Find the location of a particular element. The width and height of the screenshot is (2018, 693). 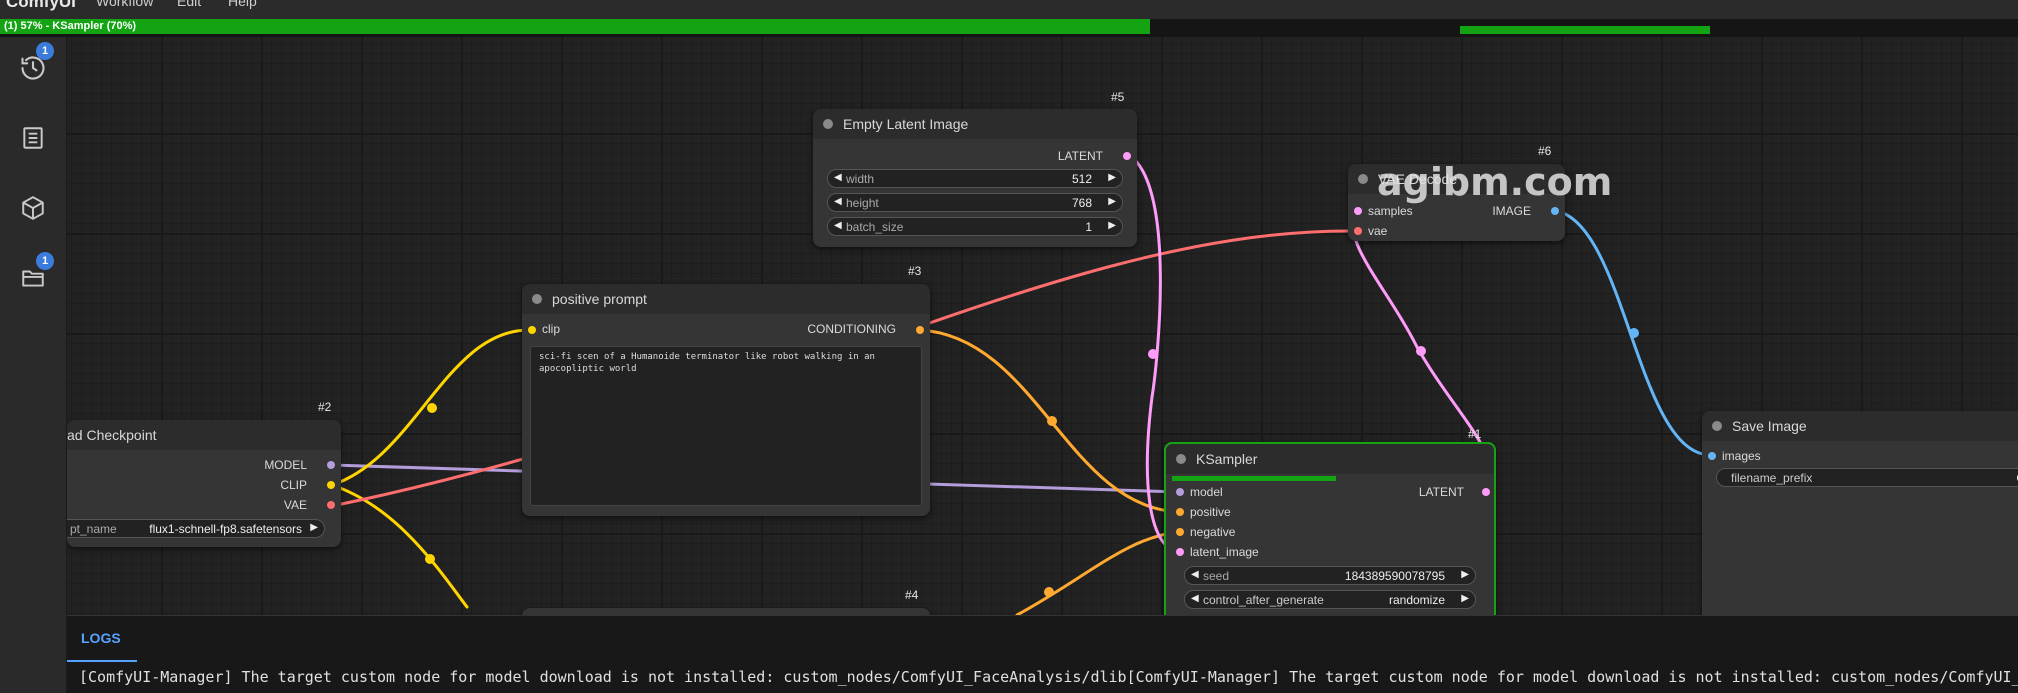

control-after-generate-widget: ◀ control_after_generate randomize ▶ is located at coordinates (1330, 599).